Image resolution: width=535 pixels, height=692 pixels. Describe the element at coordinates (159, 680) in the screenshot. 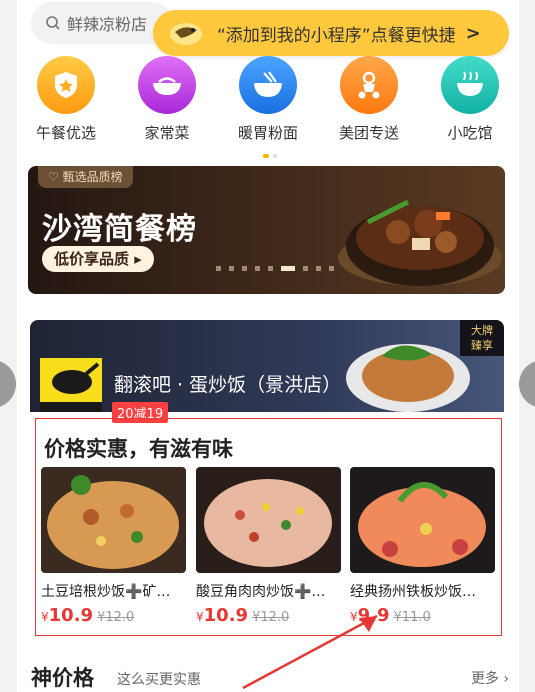

I see `section-subtitle: 这么买更实惠` at that location.